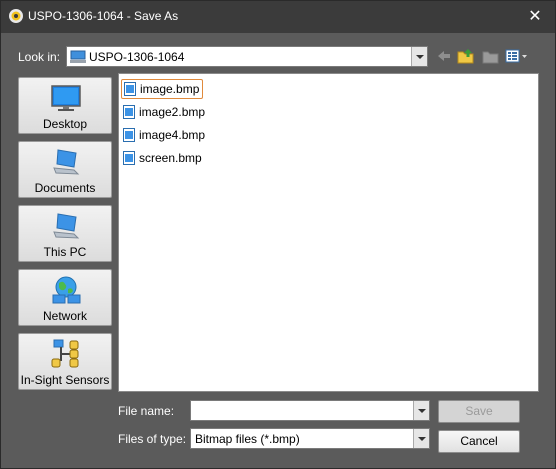  I want to click on computer-icon, so click(78, 56).